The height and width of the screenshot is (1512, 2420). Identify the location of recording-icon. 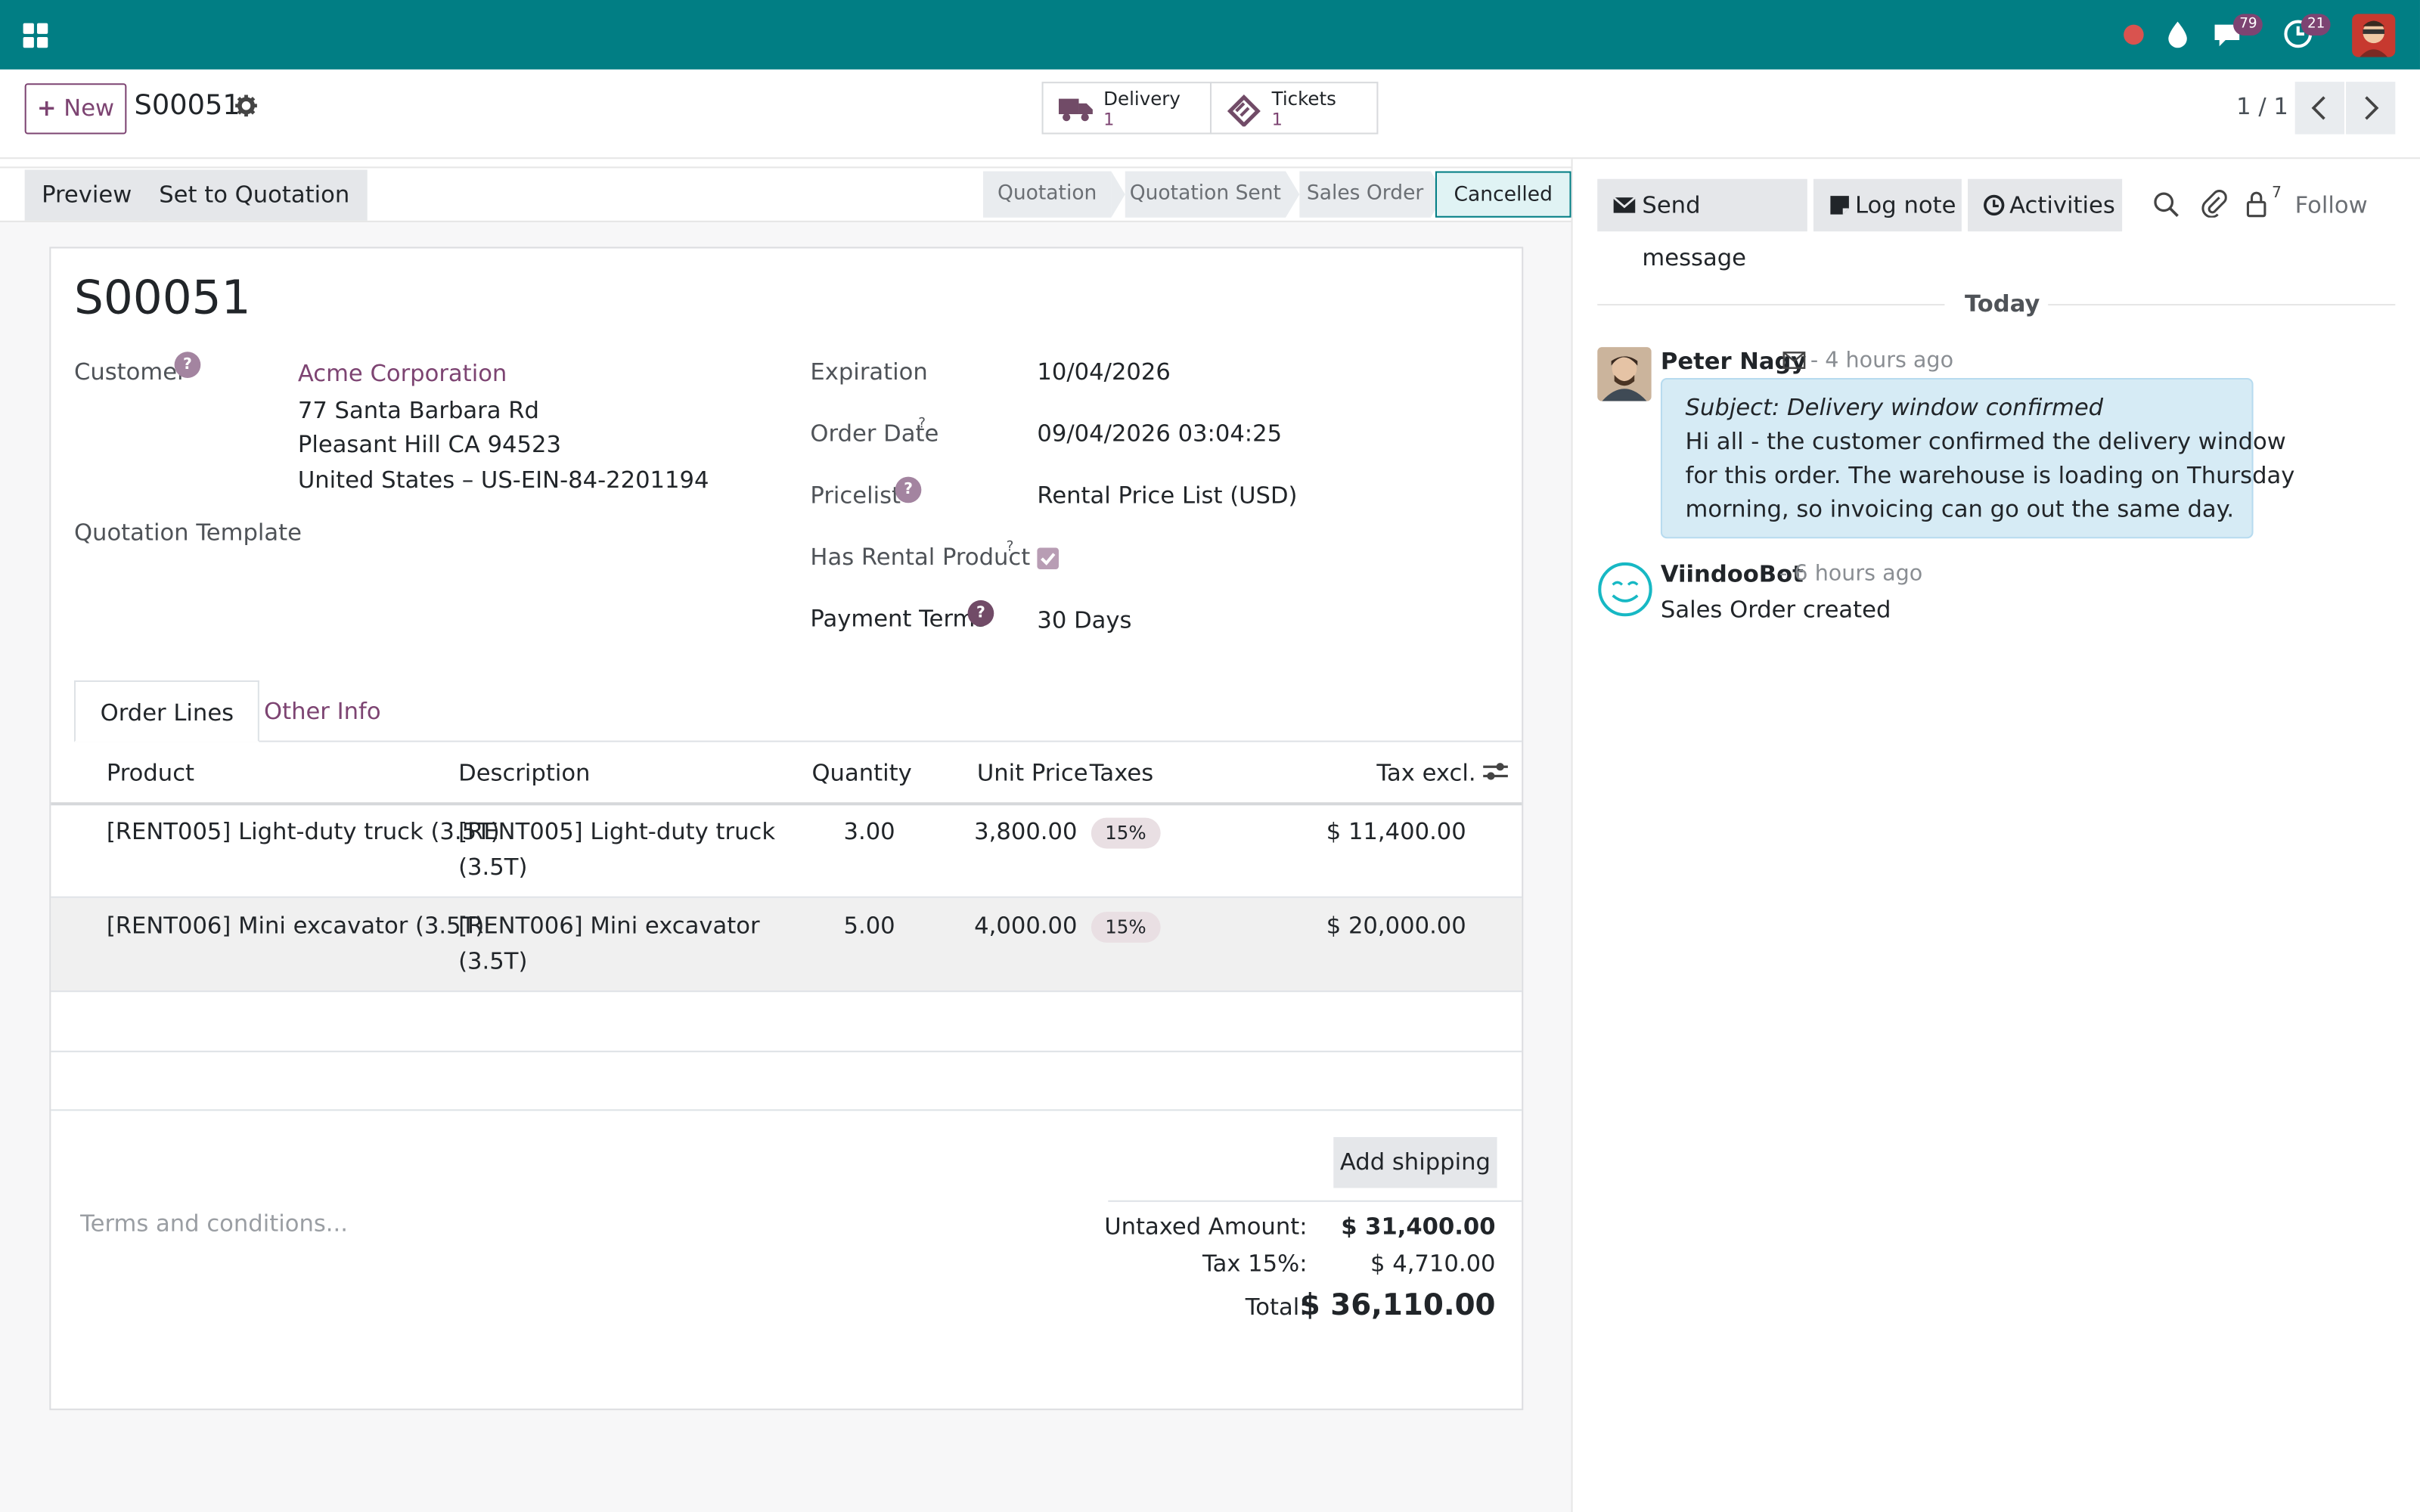
(2134, 34).